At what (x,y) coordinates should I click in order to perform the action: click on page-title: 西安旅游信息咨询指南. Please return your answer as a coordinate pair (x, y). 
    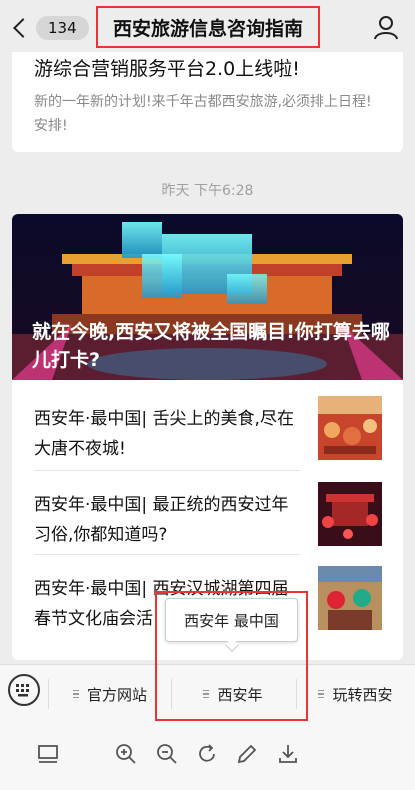
    Looking at the image, I should click on (208, 27).